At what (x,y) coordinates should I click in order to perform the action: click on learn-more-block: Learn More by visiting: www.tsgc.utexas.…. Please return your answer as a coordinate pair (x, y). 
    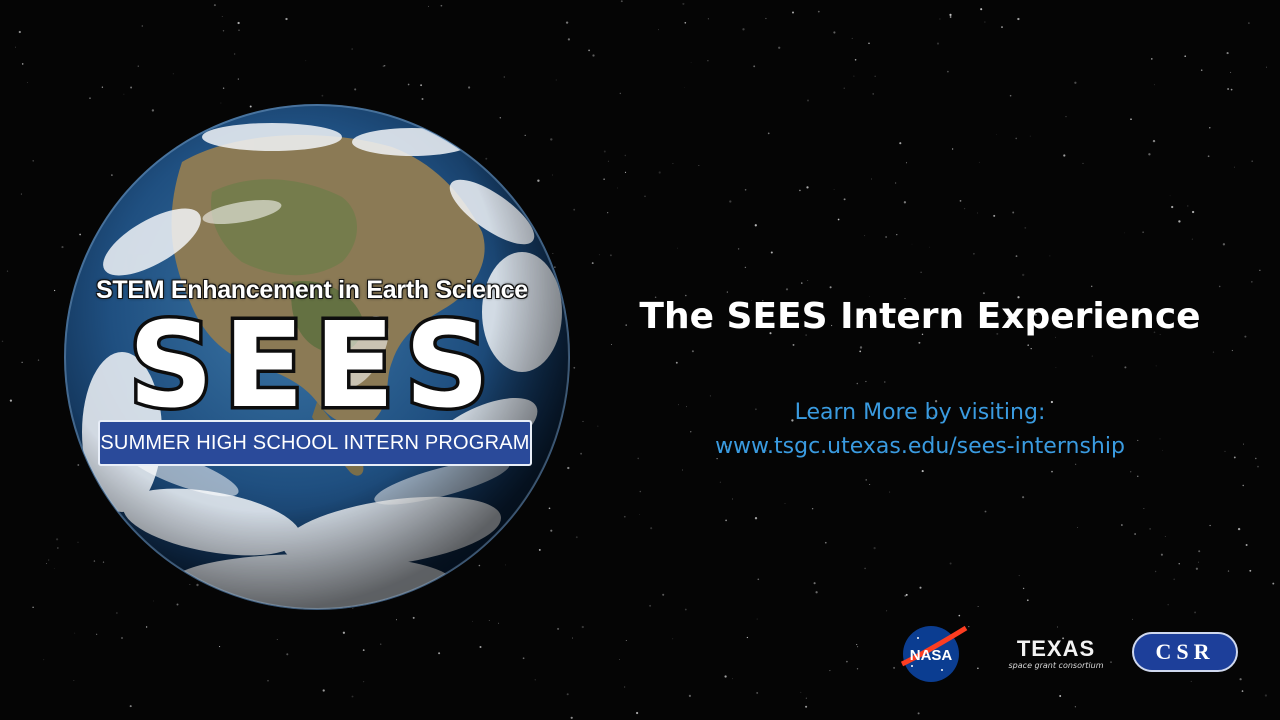
    Looking at the image, I should click on (920, 430).